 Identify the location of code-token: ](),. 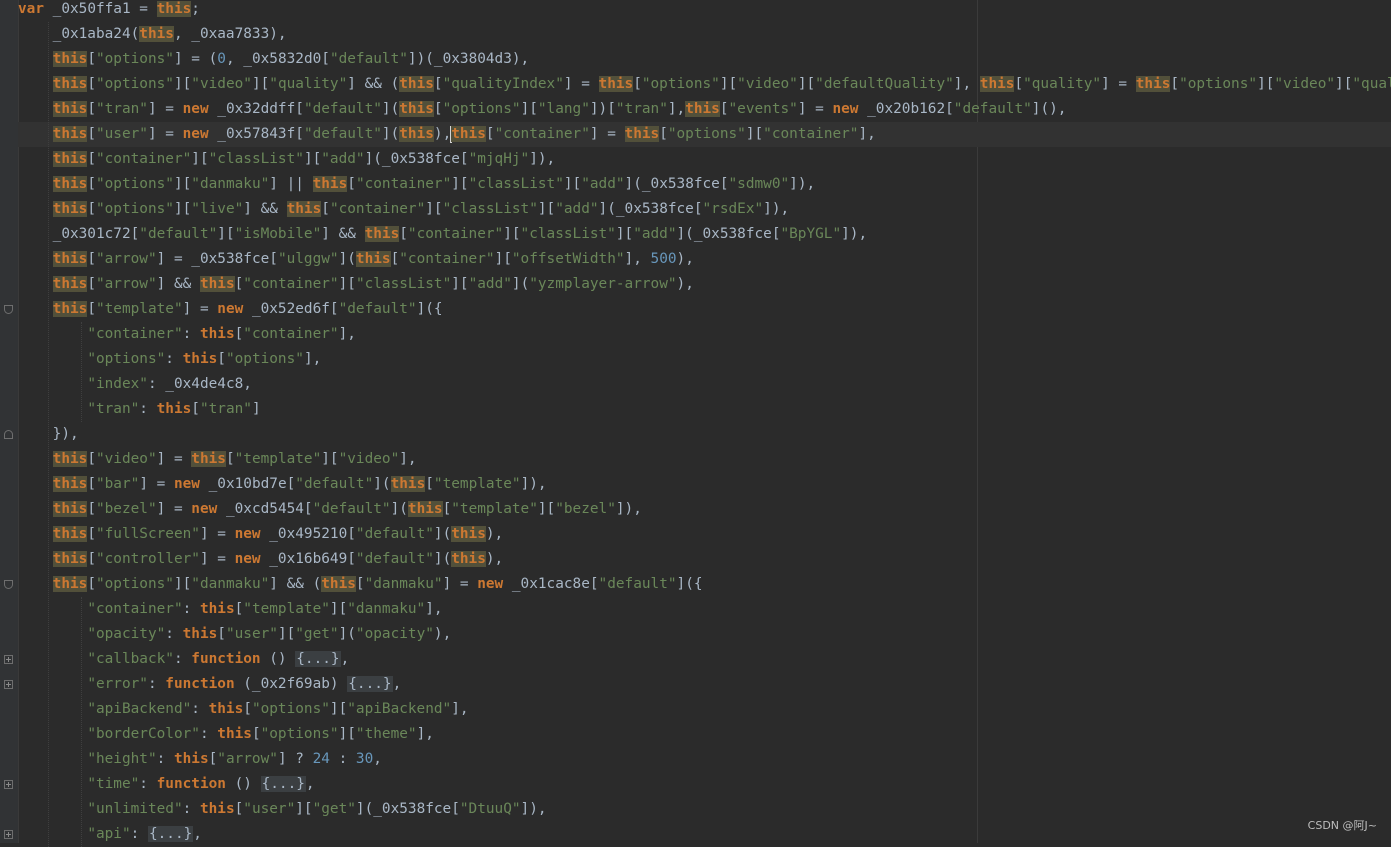
(1049, 109).